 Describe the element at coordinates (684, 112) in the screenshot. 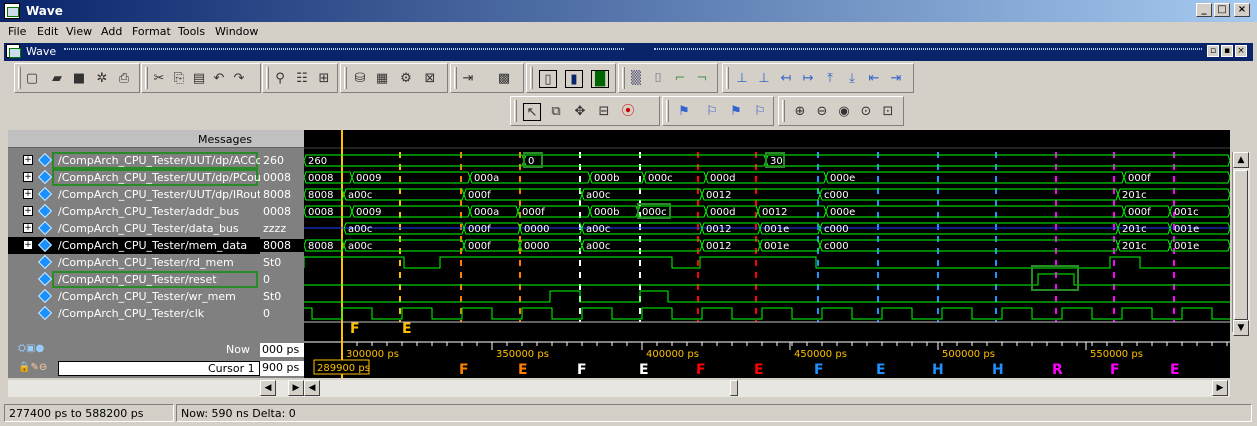

I see `bookmark-add-icon: ⚑` at that location.